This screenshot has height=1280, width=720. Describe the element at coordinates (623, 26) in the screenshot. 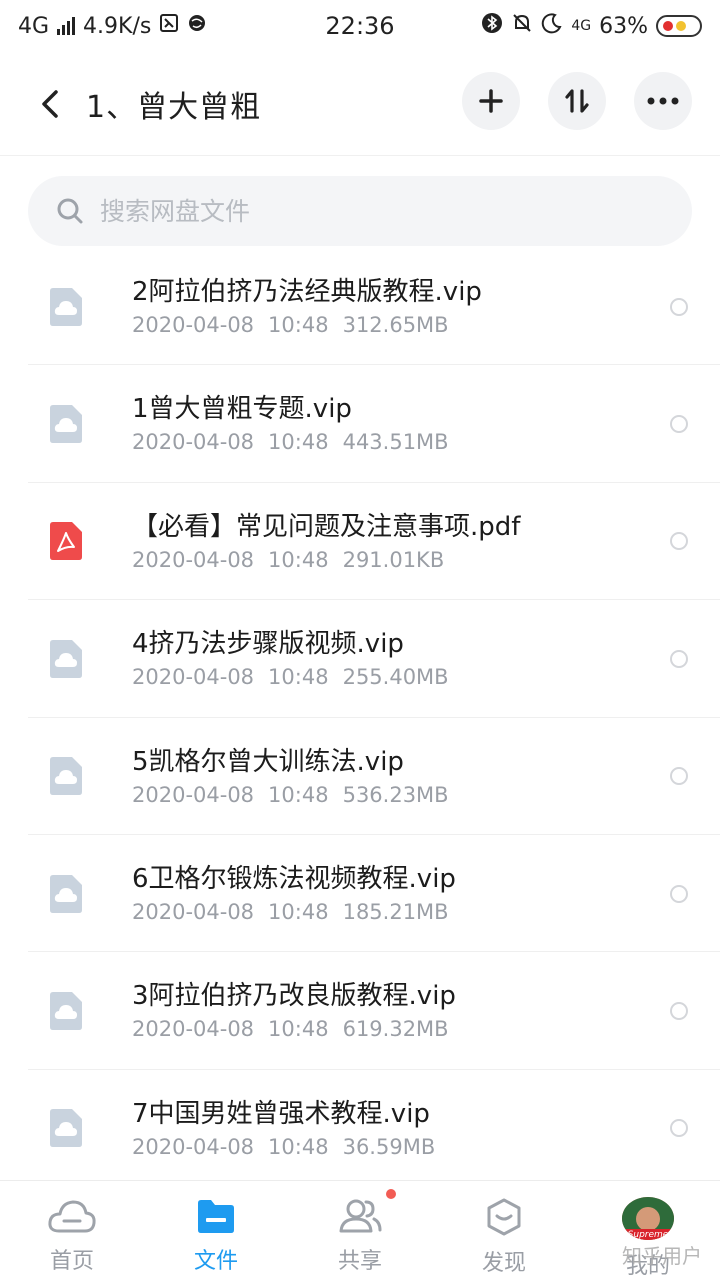

I see `battery-percent: 63%` at that location.